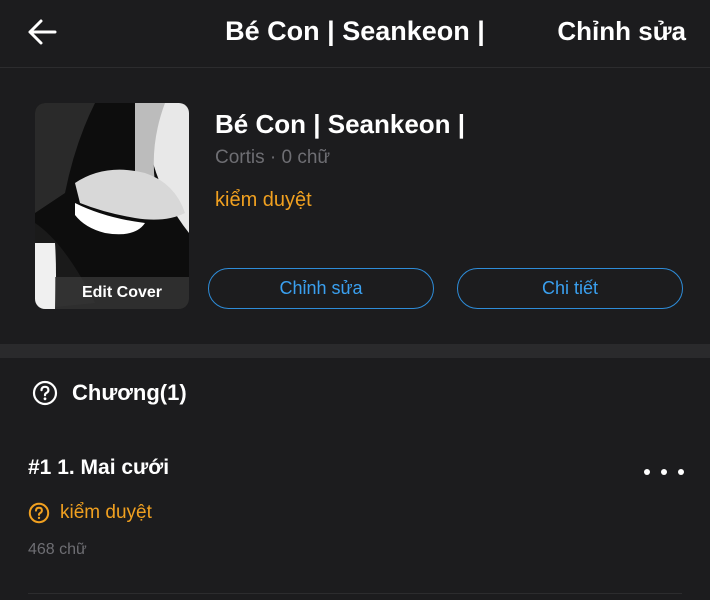 This screenshot has height=600, width=710. Describe the element at coordinates (112, 206) in the screenshot. I see `story-cover: Edit Cover` at that location.